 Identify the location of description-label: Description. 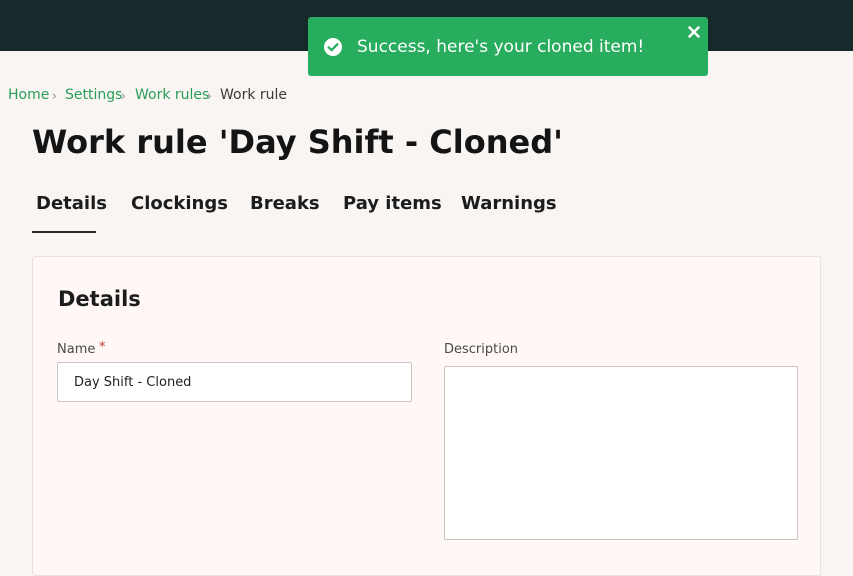
(481, 349).